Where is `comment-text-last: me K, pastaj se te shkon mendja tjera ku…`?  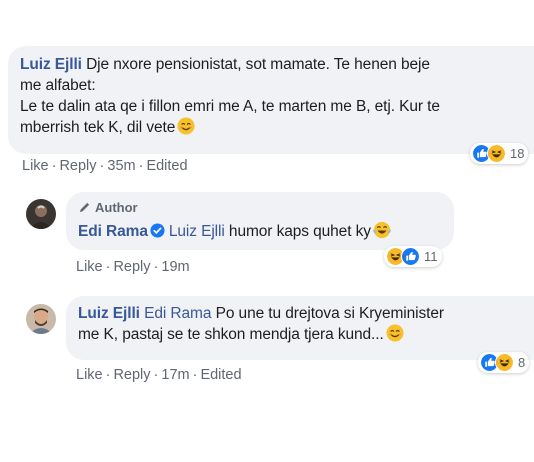
comment-text-last: me K, pastaj se te shkon mendja tjera ku… is located at coordinates (301, 334).